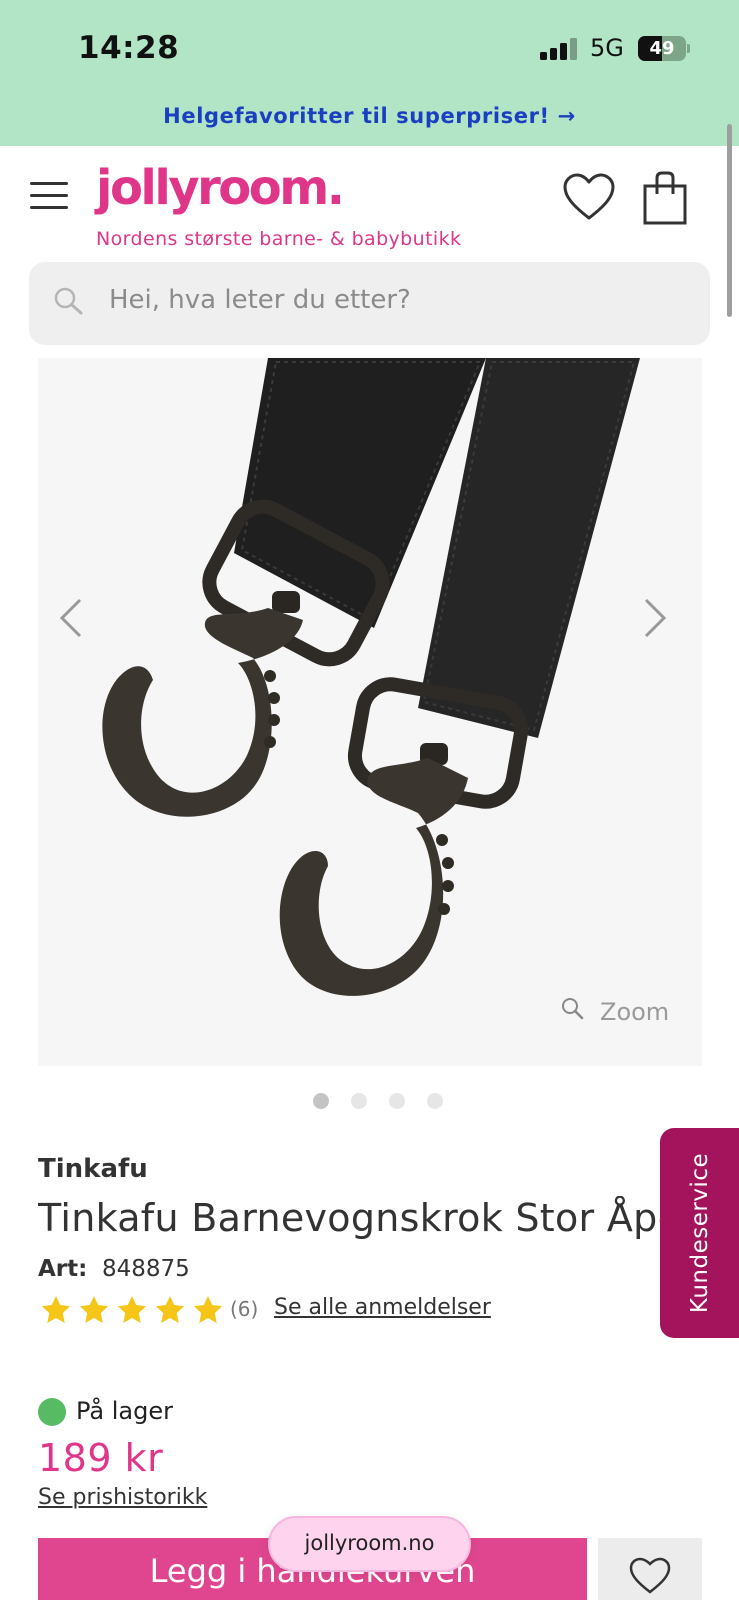 This screenshot has height=1600, width=739. Describe the element at coordinates (279, 239) in the screenshot. I see `tagline: Nordens største barne- & babybutikk` at that location.